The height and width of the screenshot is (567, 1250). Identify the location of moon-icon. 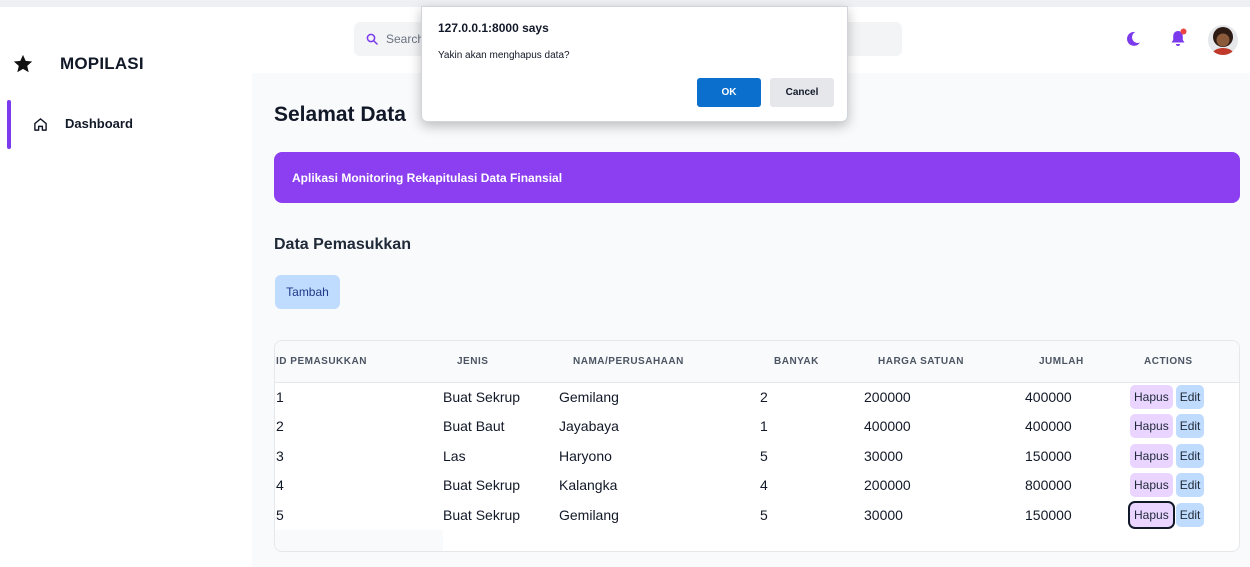
(1133, 39).